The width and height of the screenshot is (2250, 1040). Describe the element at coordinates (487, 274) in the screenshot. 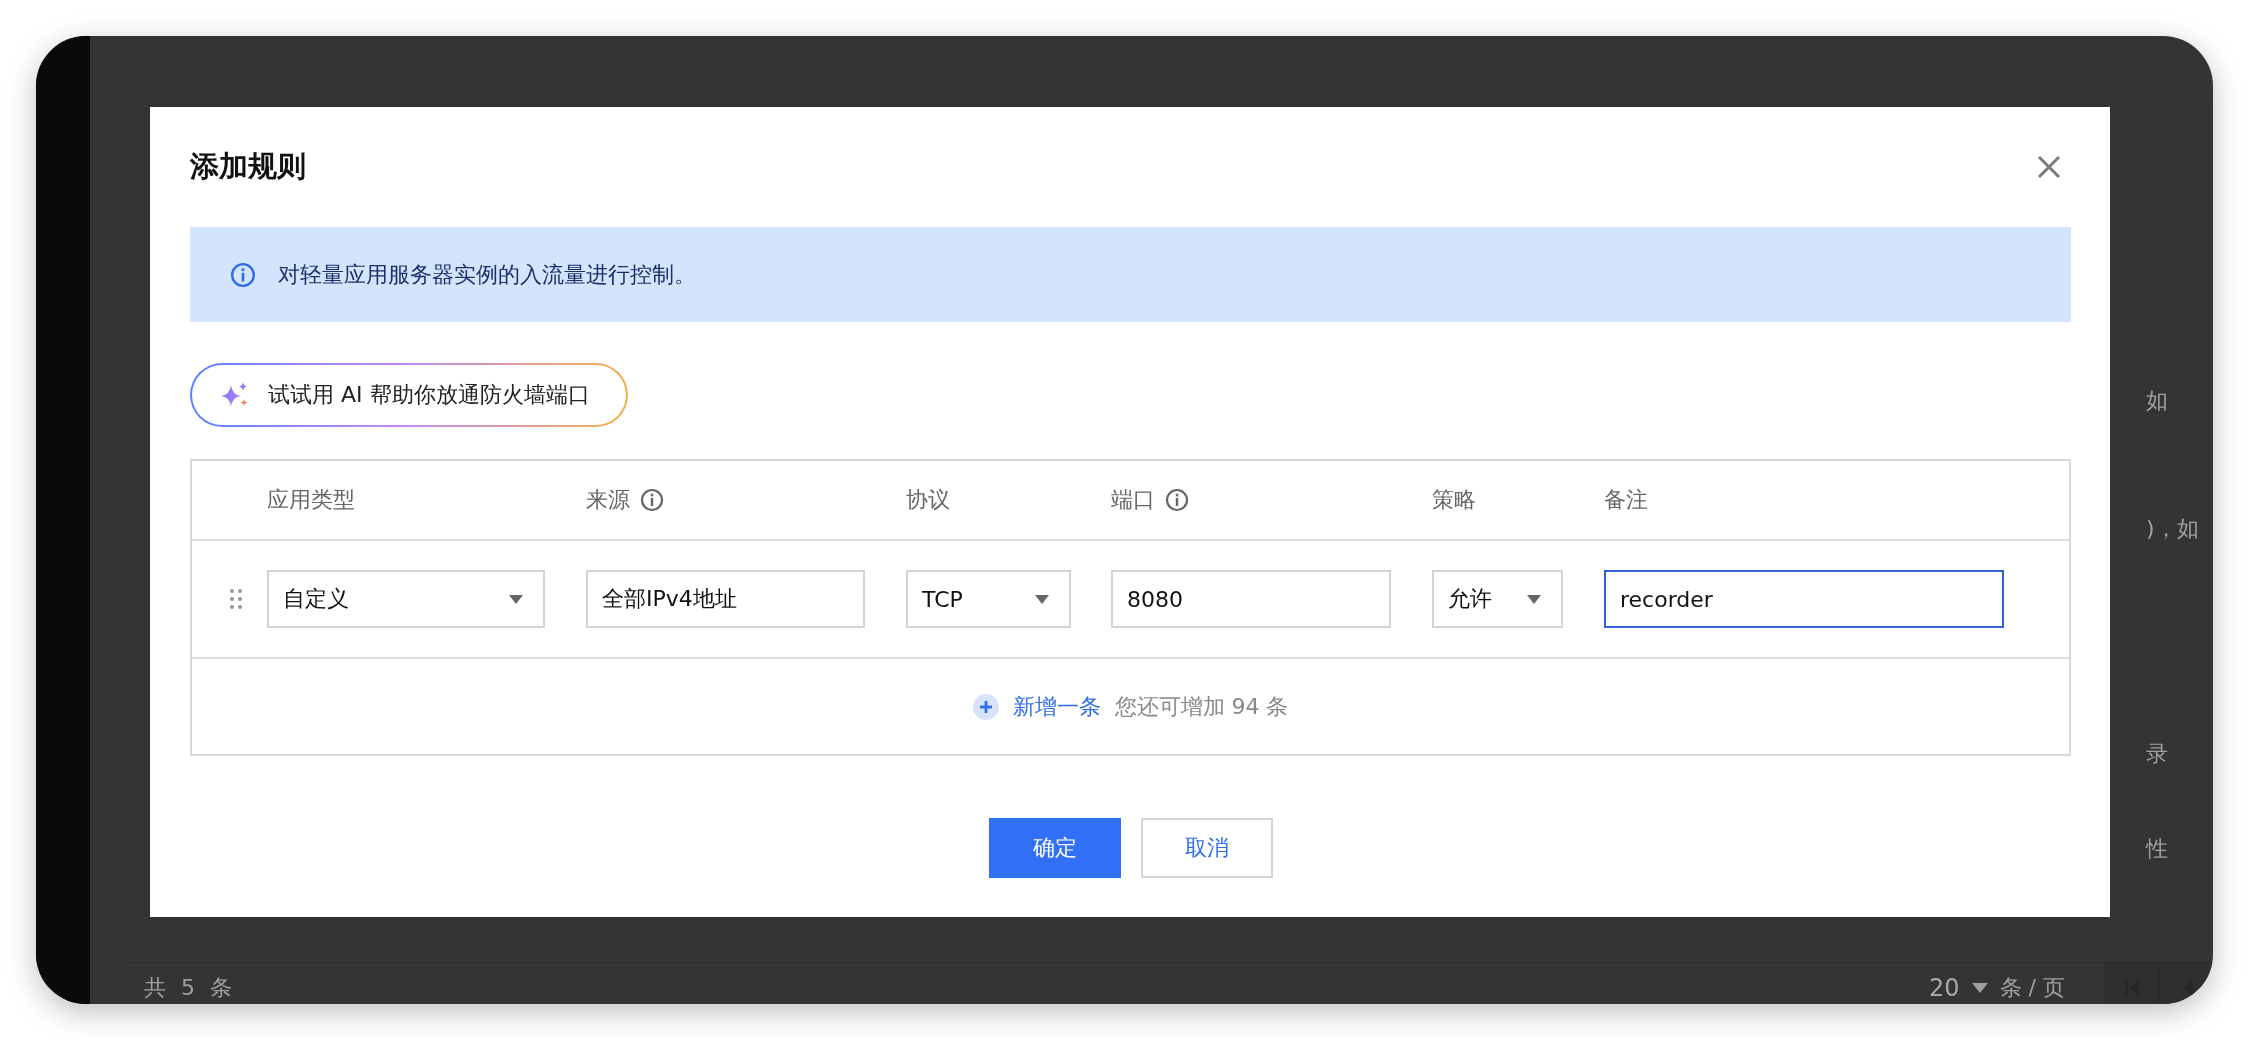

I see `notice-text: 对轻量应用服务器实例的入流量进行控制。` at that location.